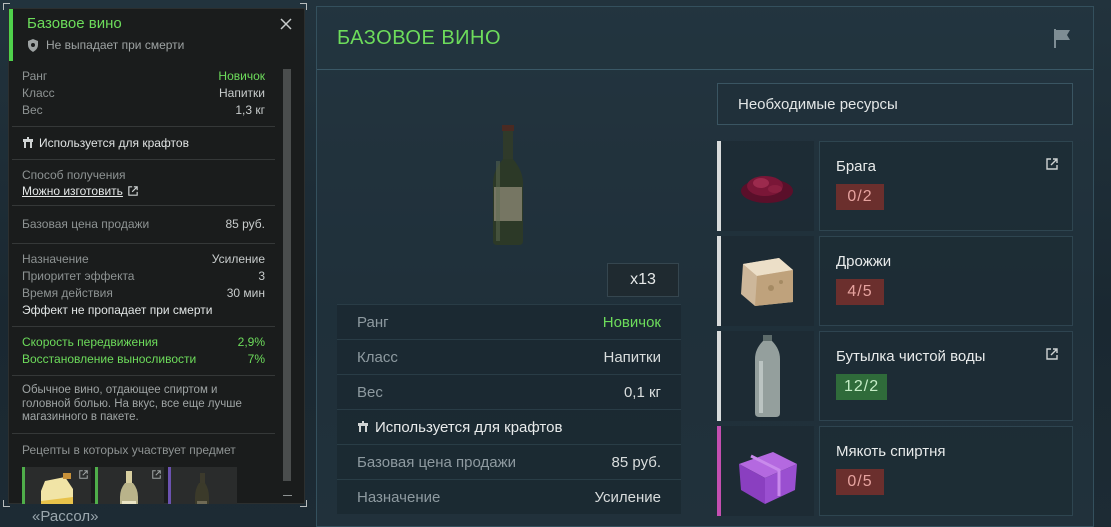  I want to click on effect-row-purpose: Назначение Усиление, so click(143, 259).